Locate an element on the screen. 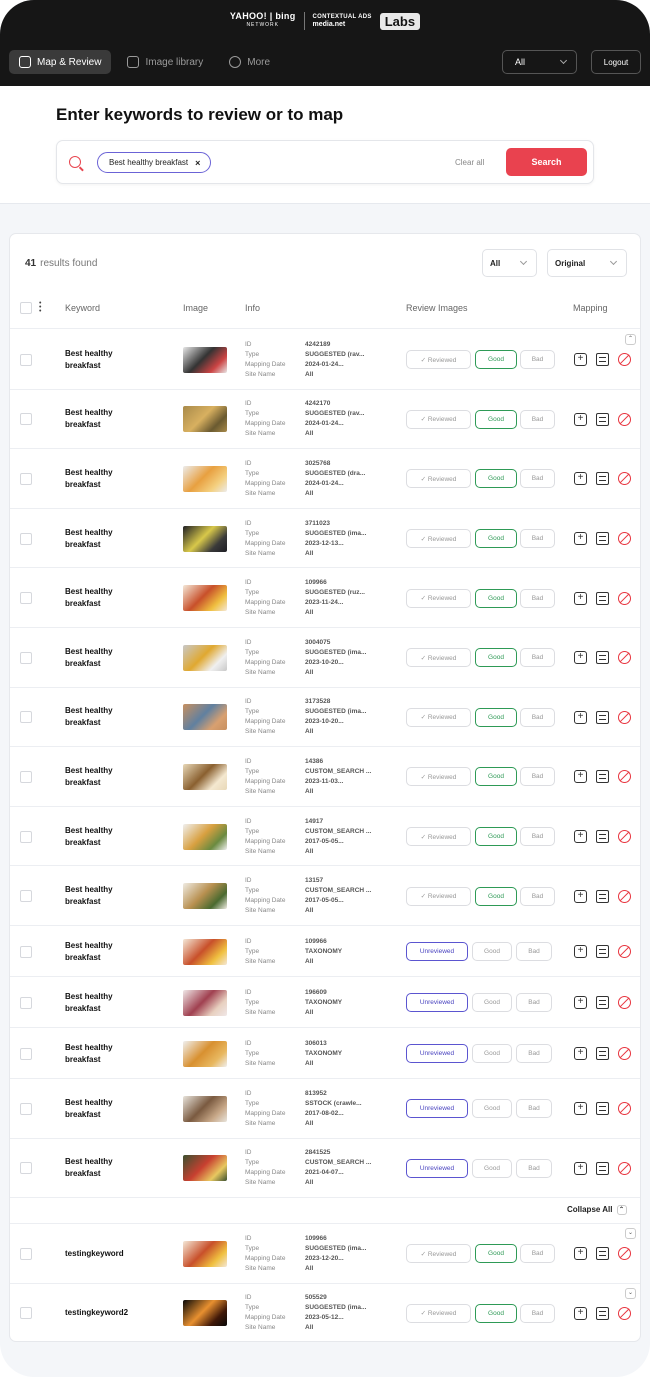 The height and width of the screenshot is (1377, 650). nav-map-review: Map & Review is located at coordinates (60, 62).